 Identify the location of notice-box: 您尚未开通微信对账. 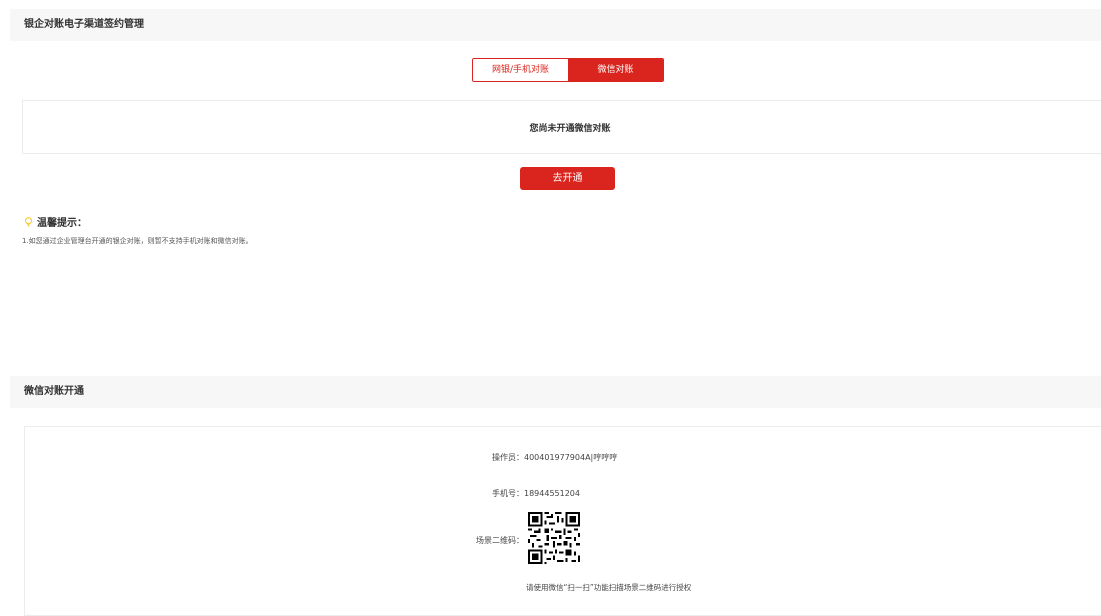
(561, 127).